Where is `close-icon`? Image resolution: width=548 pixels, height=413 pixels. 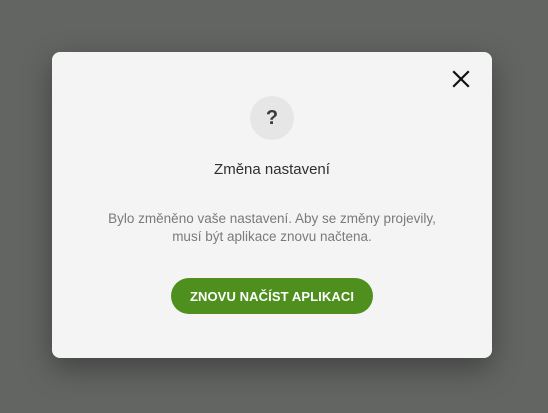
close-icon is located at coordinates (461, 79).